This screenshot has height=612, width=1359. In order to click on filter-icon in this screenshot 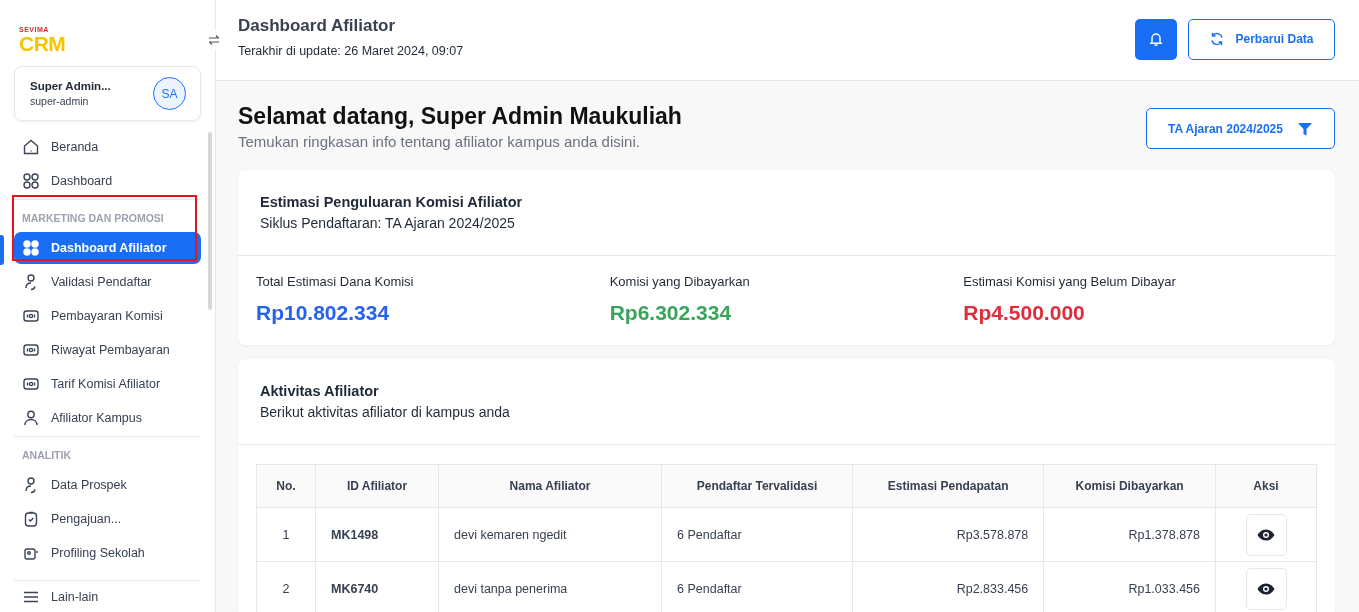, I will do `click(1305, 128)`.